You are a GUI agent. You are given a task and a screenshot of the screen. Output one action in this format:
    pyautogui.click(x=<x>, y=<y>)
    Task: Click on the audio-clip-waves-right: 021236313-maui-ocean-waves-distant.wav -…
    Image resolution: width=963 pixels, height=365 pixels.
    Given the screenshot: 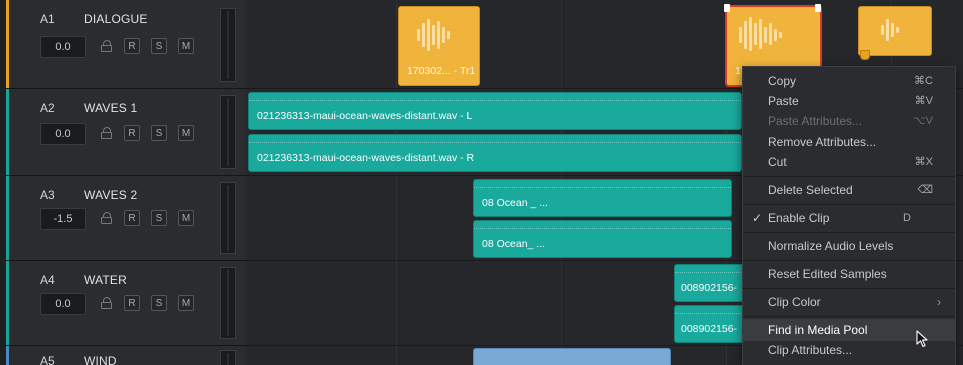 What is the action you would take?
    pyautogui.click(x=495, y=153)
    